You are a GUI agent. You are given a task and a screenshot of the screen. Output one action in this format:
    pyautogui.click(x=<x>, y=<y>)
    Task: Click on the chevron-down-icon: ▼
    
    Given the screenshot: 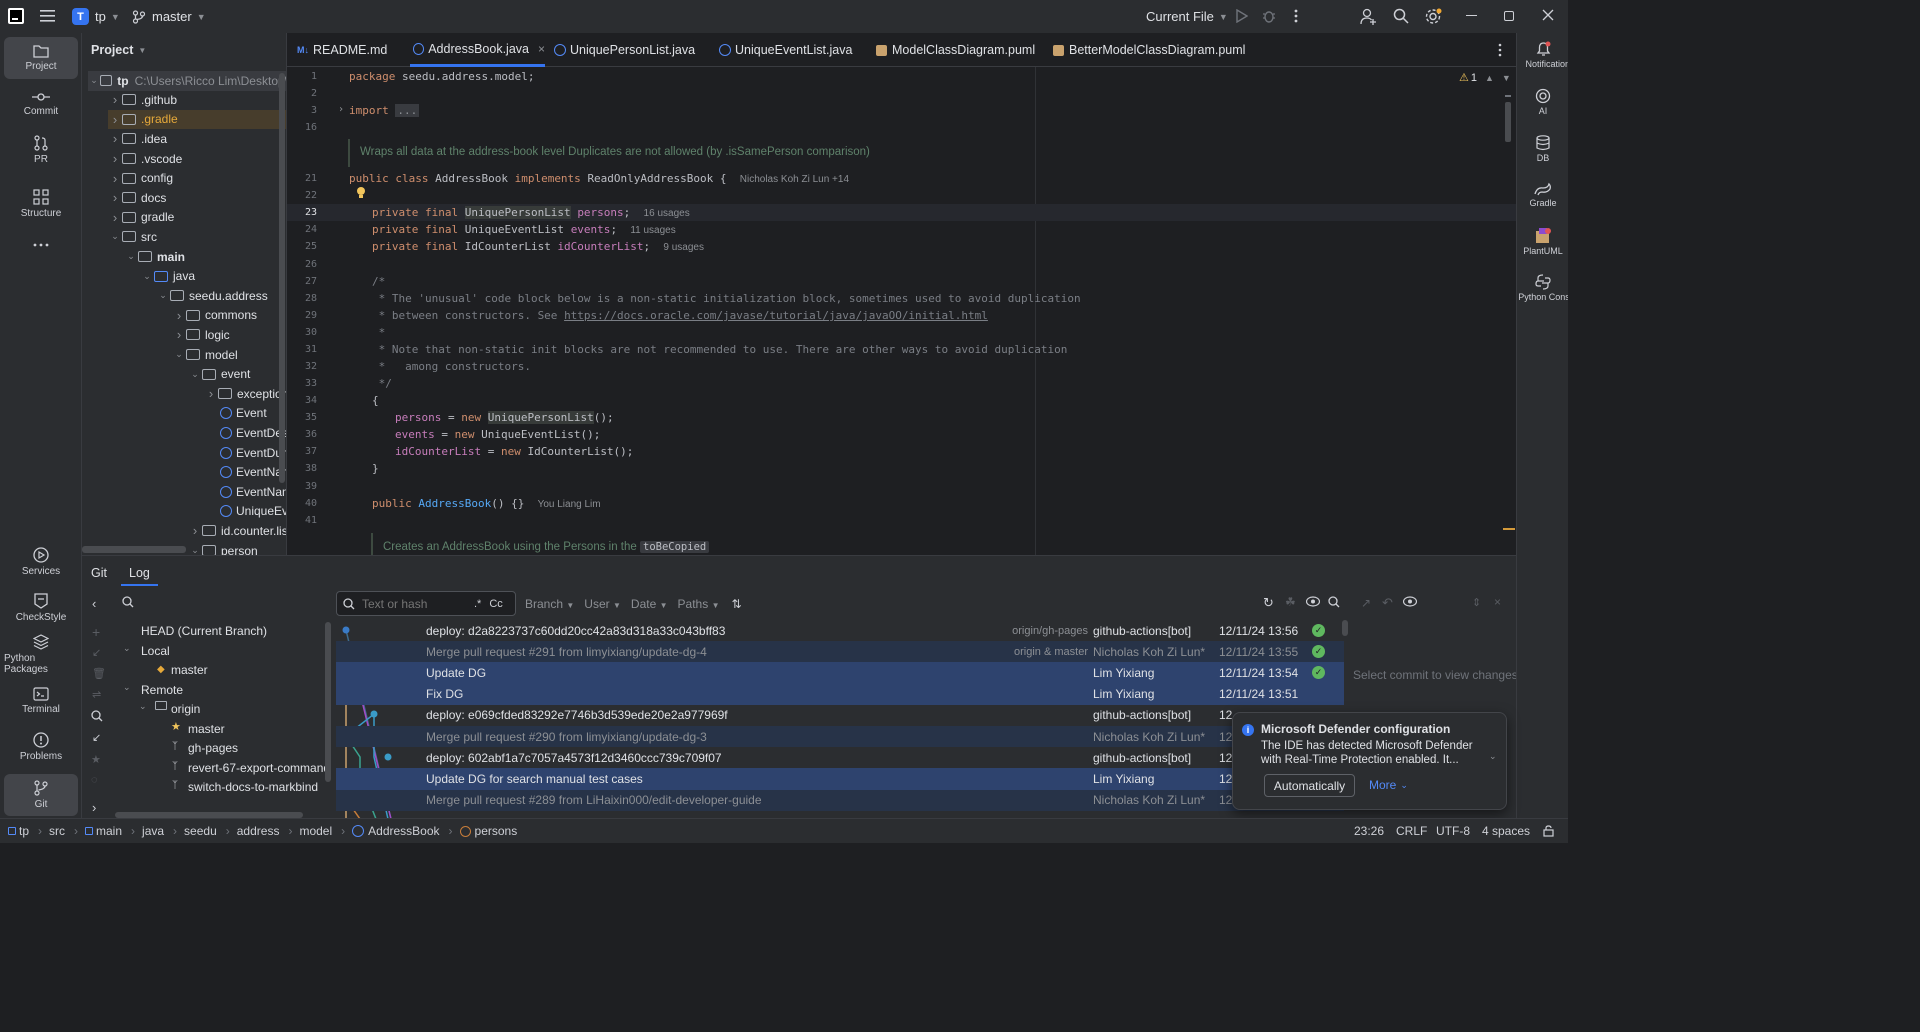 What is the action you would take?
    pyautogui.click(x=1506, y=78)
    